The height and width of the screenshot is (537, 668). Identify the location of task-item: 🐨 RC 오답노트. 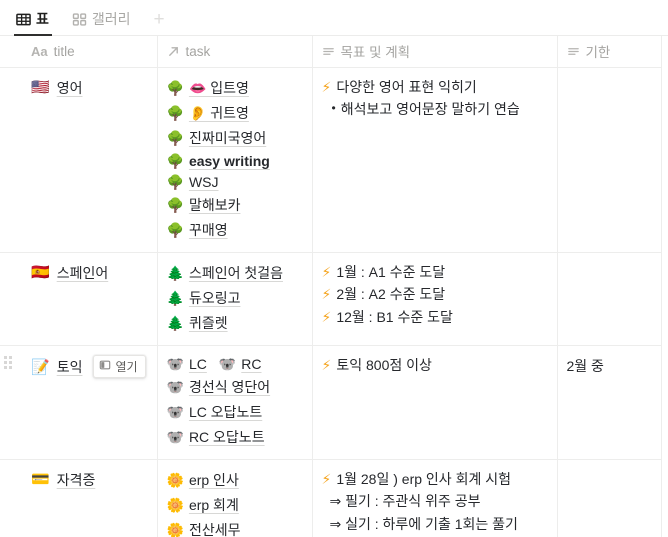
(216, 437).